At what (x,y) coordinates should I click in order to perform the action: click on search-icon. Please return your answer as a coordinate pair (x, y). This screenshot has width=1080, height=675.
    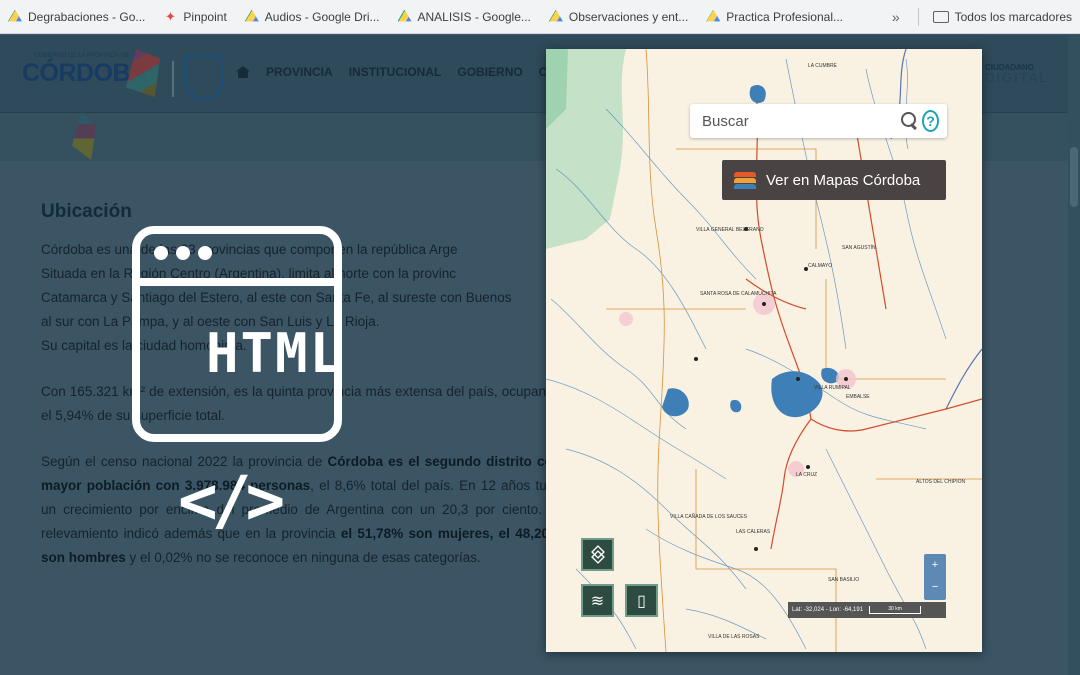
    Looking at the image, I should click on (908, 121).